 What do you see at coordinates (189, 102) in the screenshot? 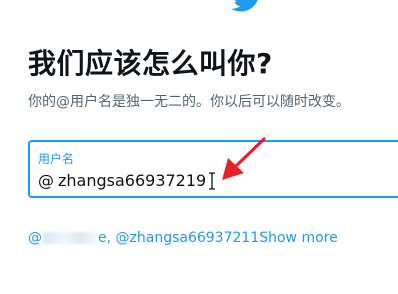
I see `page-subtitle: 你的@用户名是独一无二的。你以后可以随时改变。` at bounding box center [189, 102].